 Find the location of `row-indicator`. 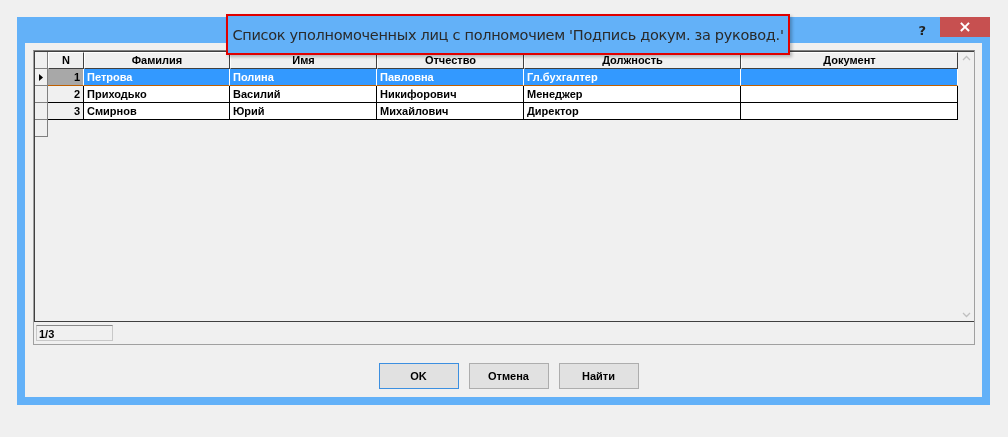

row-indicator is located at coordinates (41, 77).